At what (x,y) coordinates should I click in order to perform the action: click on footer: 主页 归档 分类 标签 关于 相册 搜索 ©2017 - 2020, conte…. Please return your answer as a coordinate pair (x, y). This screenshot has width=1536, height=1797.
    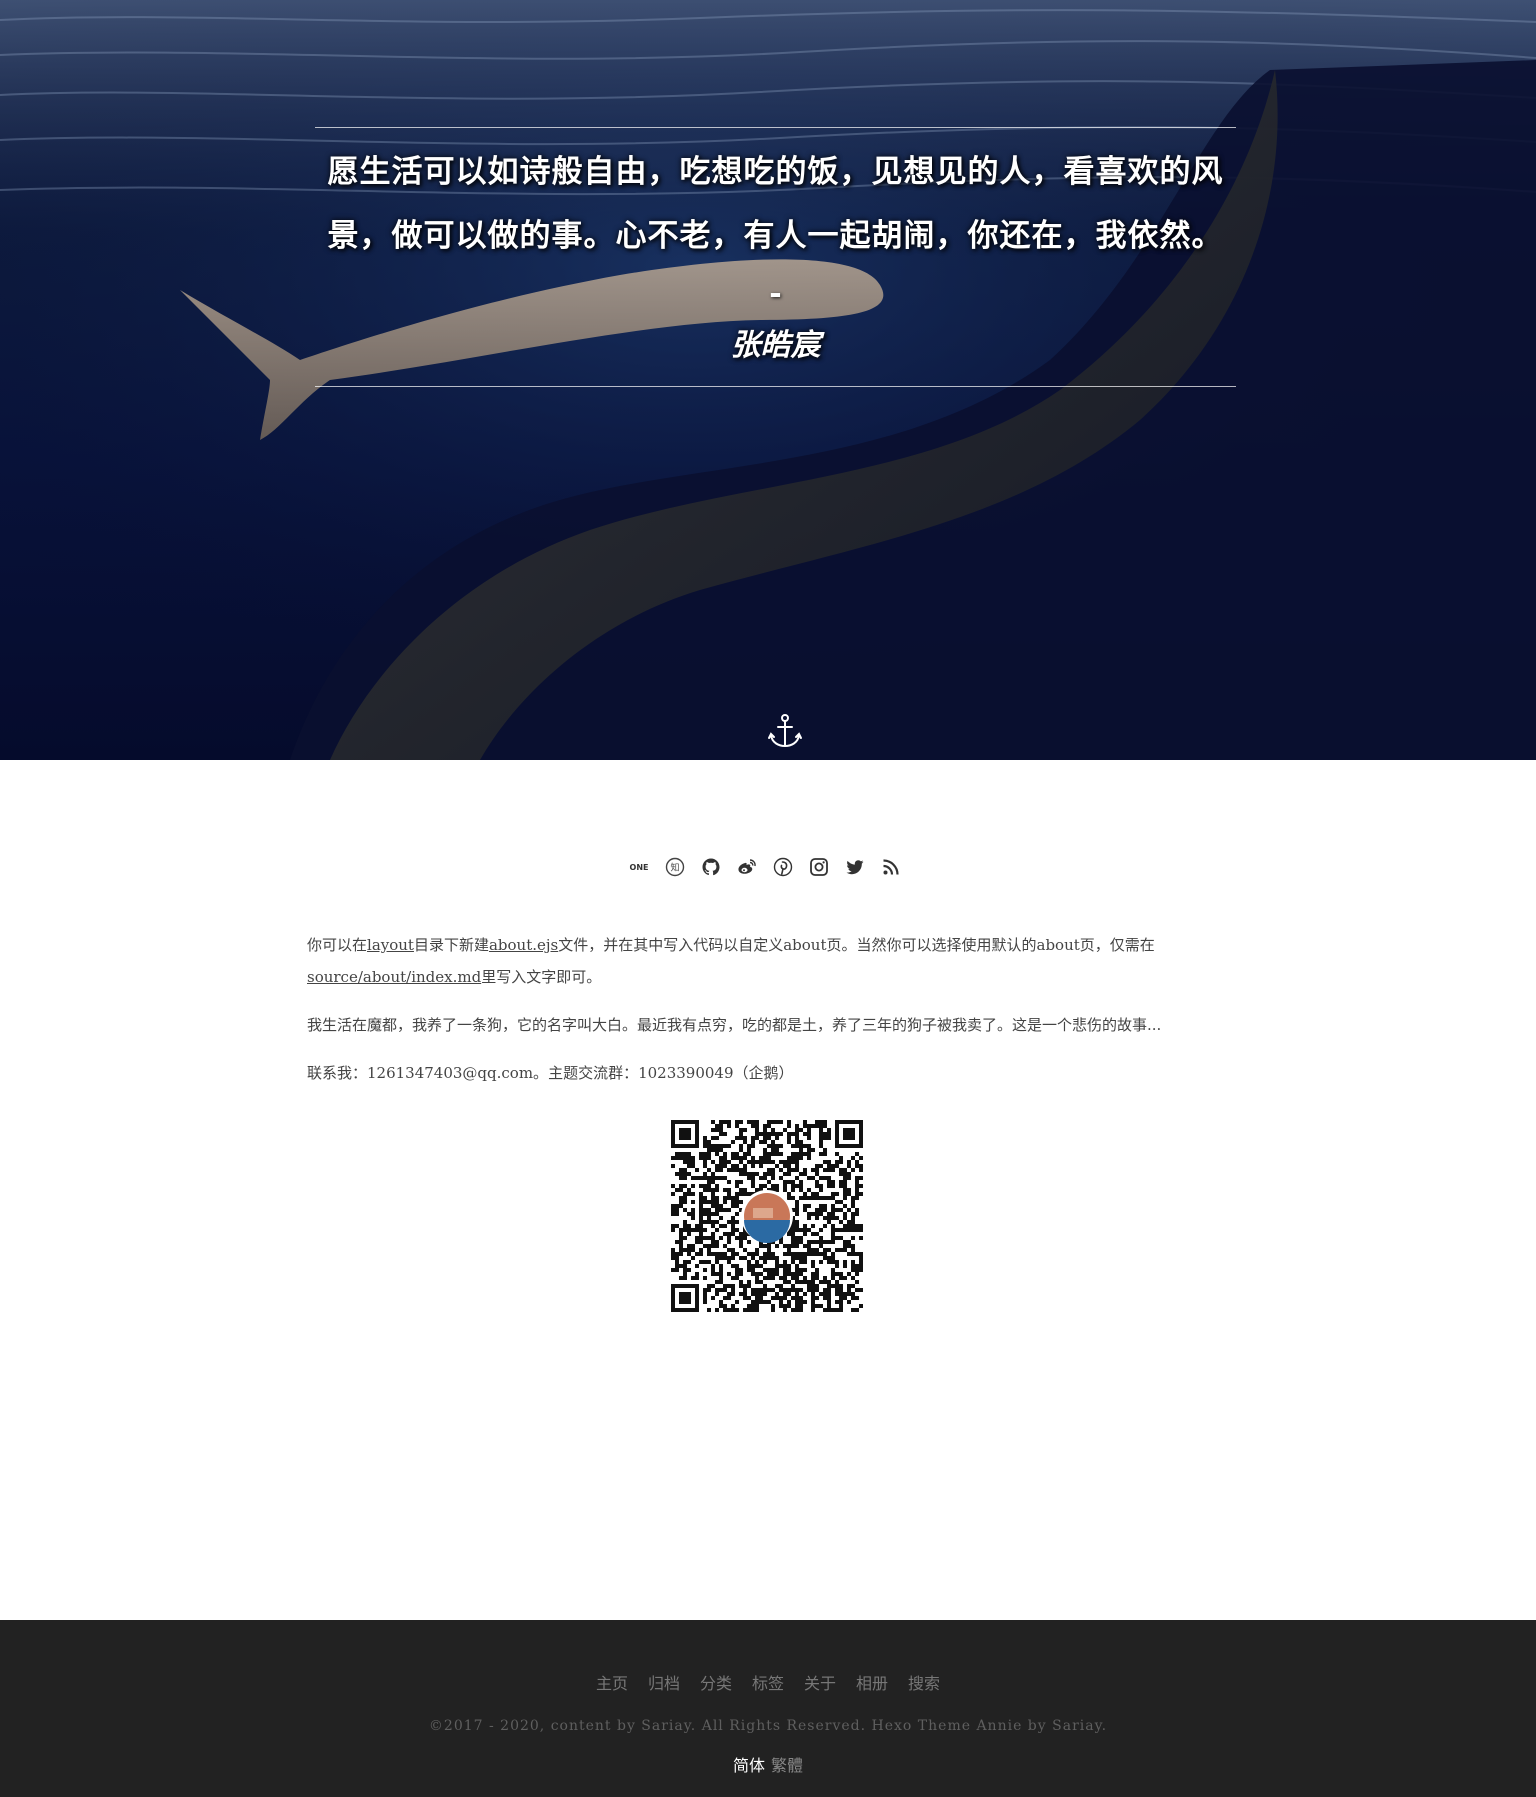
    Looking at the image, I should click on (768, 1708).